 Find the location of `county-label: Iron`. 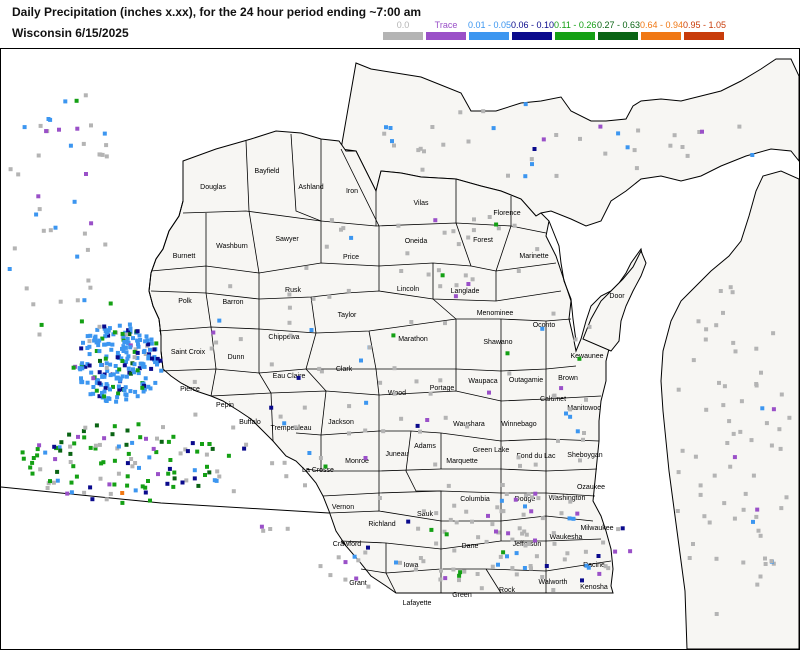

county-label: Iron is located at coordinates (352, 191).